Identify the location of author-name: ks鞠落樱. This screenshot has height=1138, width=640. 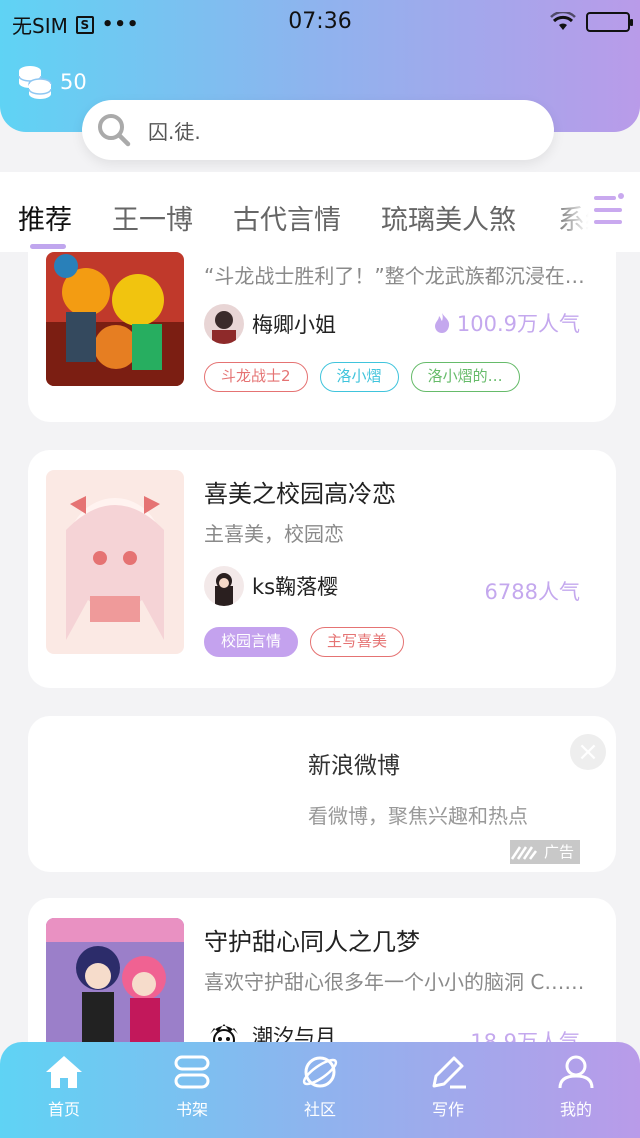
(295, 587).